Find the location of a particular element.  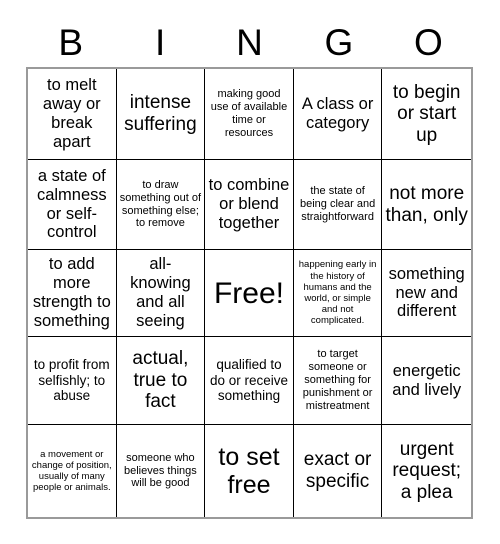

bingo-header-letter-b: B is located at coordinates (71, 42).